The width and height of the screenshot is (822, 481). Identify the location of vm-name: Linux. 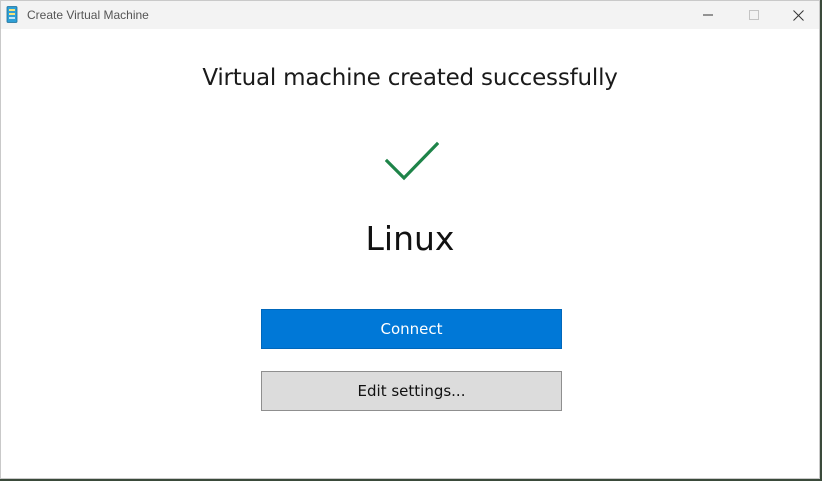
(410, 238).